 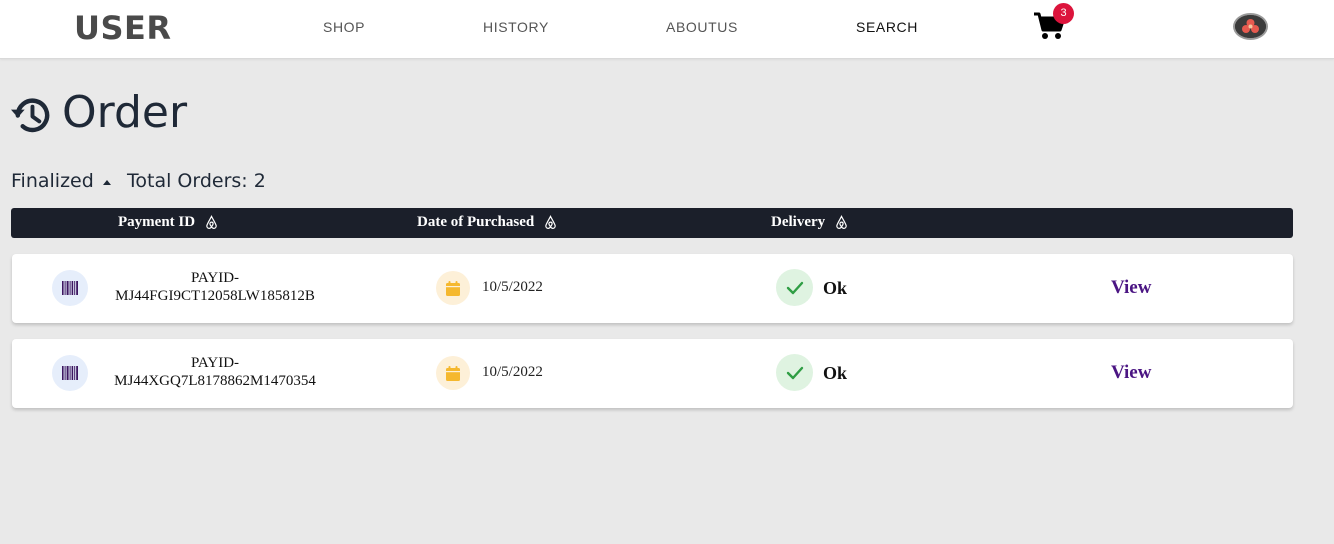 What do you see at coordinates (344, 27) in the screenshot?
I see `nav-link-shop: SHOP` at bounding box center [344, 27].